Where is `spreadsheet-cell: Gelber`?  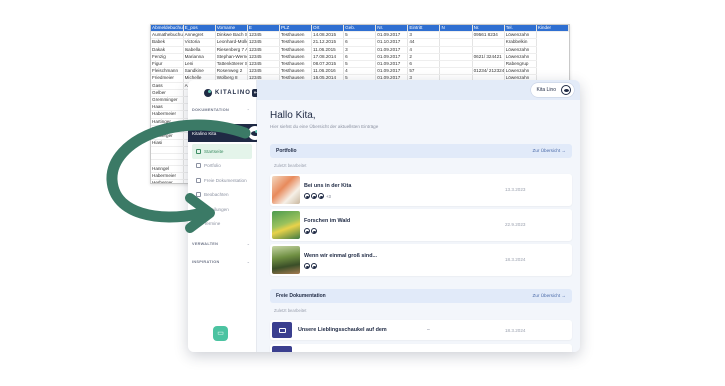 spreadsheet-cell: Gelber is located at coordinates (167, 93).